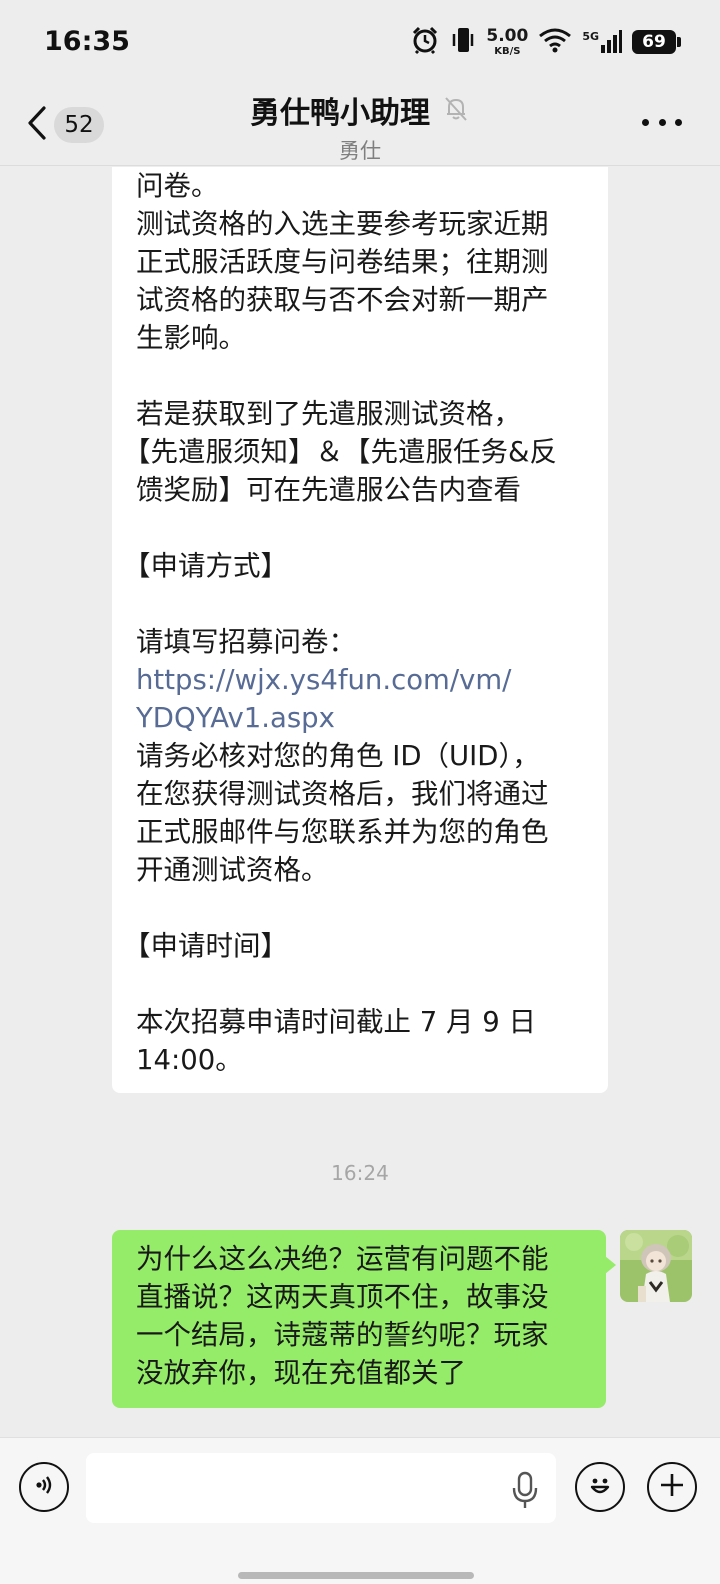 The height and width of the screenshot is (1584, 720). I want to click on net-speed-value: 5.00, so click(507, 35).